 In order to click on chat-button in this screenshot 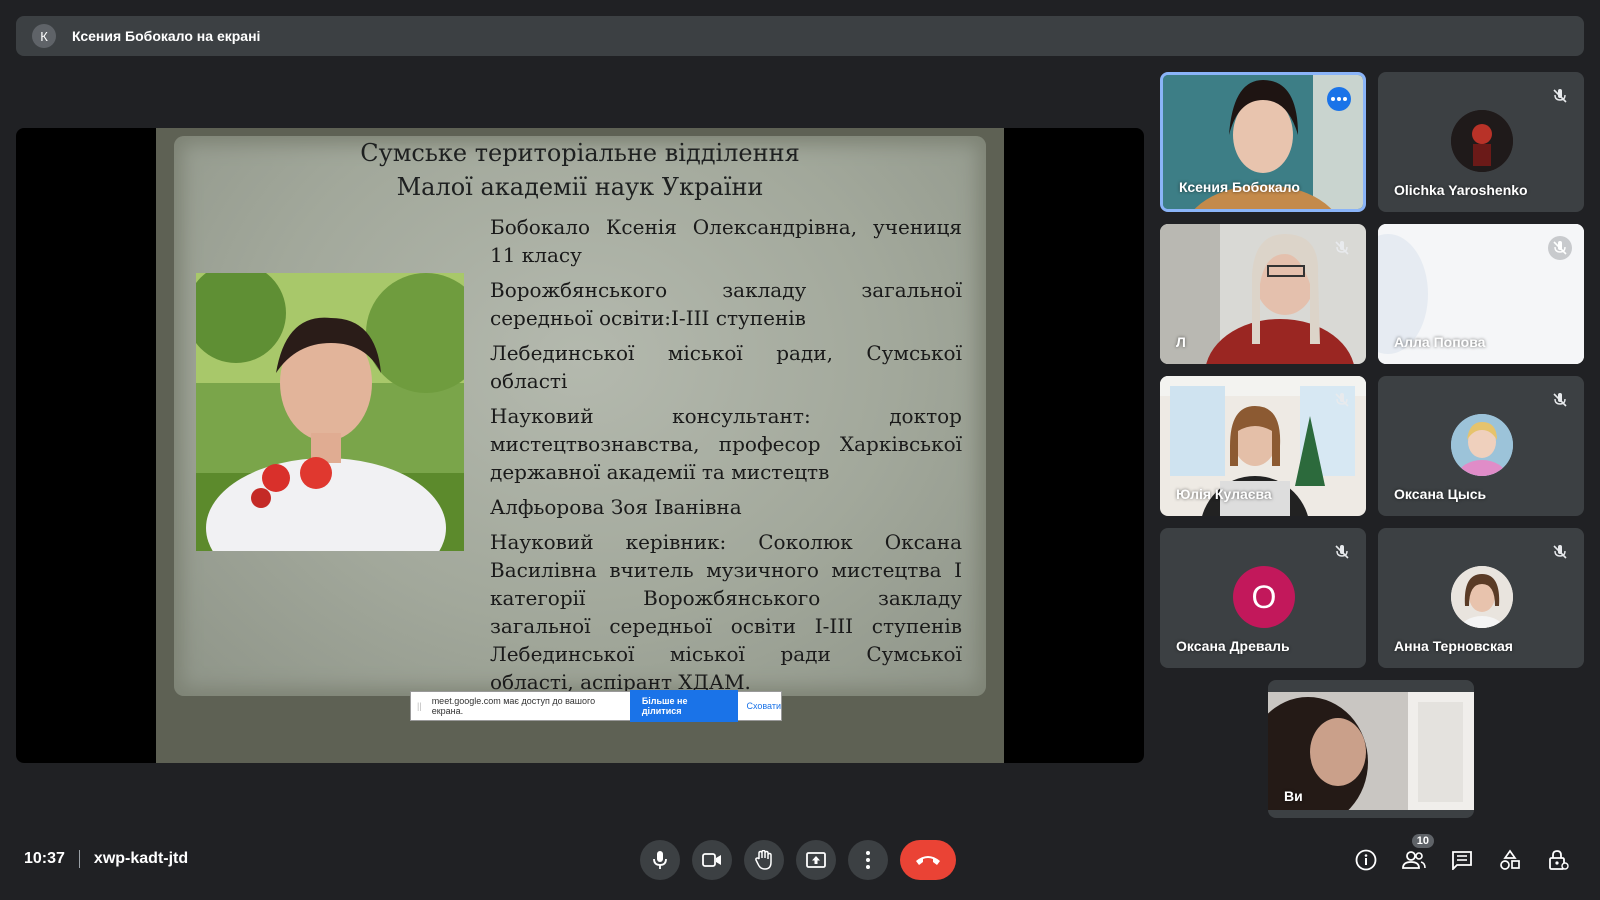, I will do `click(1462, 860)`.